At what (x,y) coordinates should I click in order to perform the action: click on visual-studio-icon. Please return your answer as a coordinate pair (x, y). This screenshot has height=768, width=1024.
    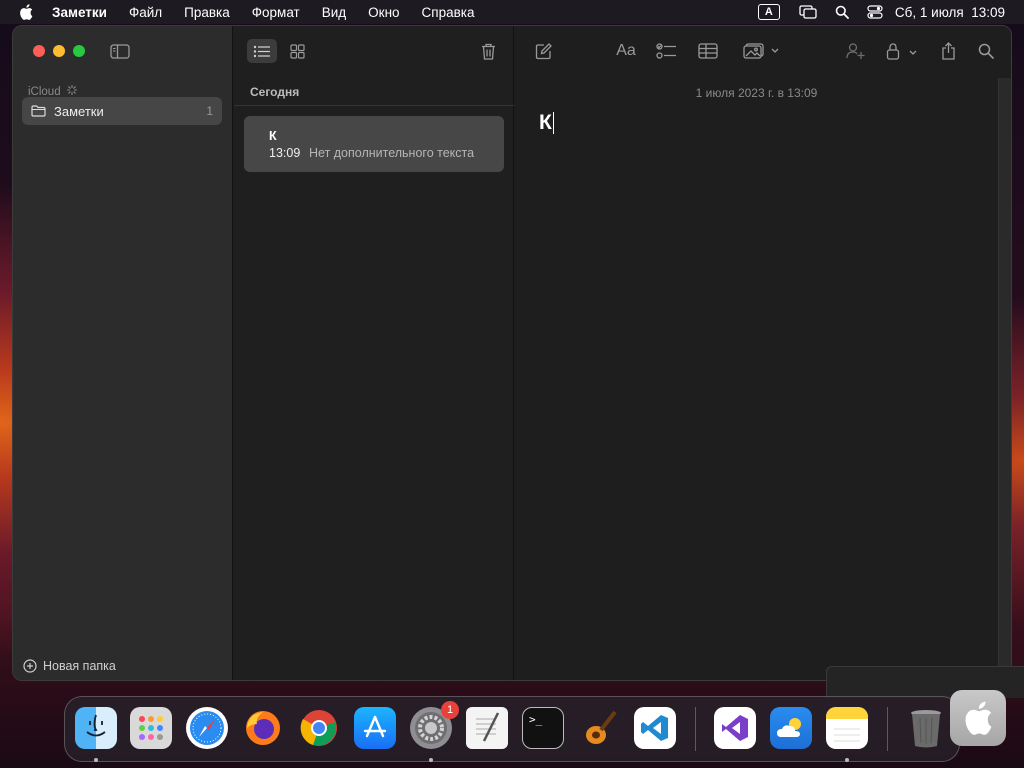
    Looking at the image, I should click on (735, 728).